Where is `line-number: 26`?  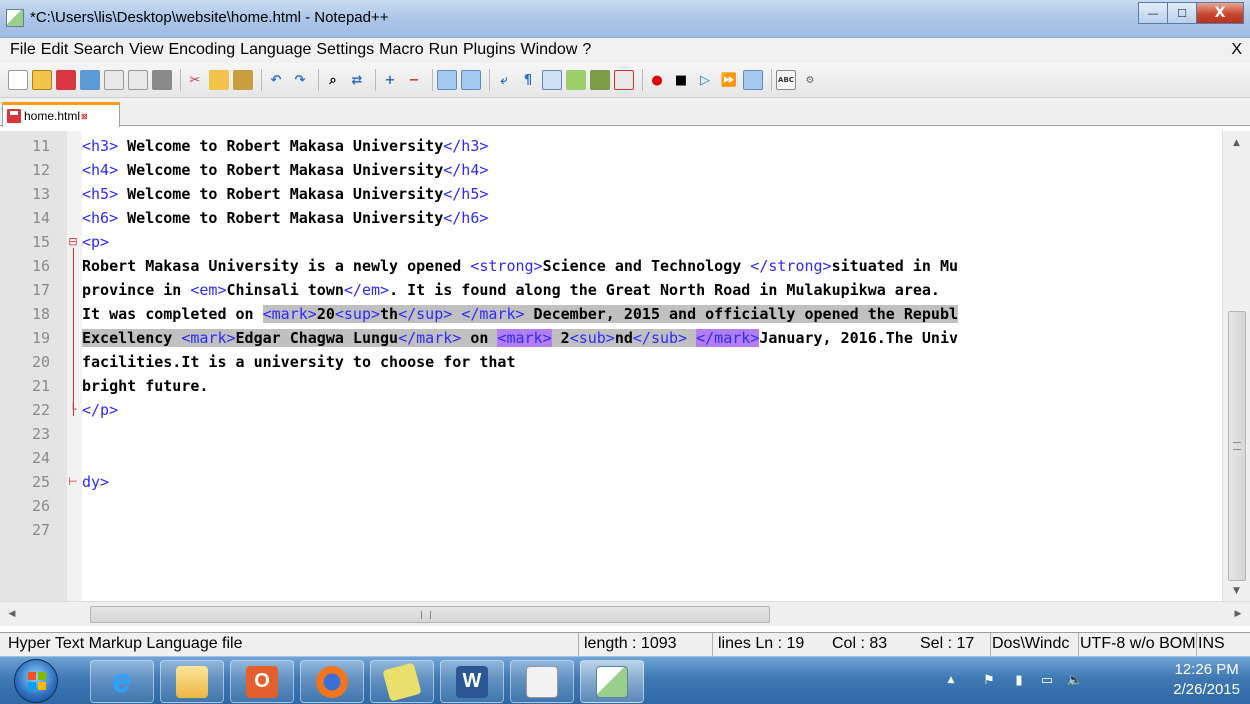
line-number: 26 is located at coordinates (40, 506).